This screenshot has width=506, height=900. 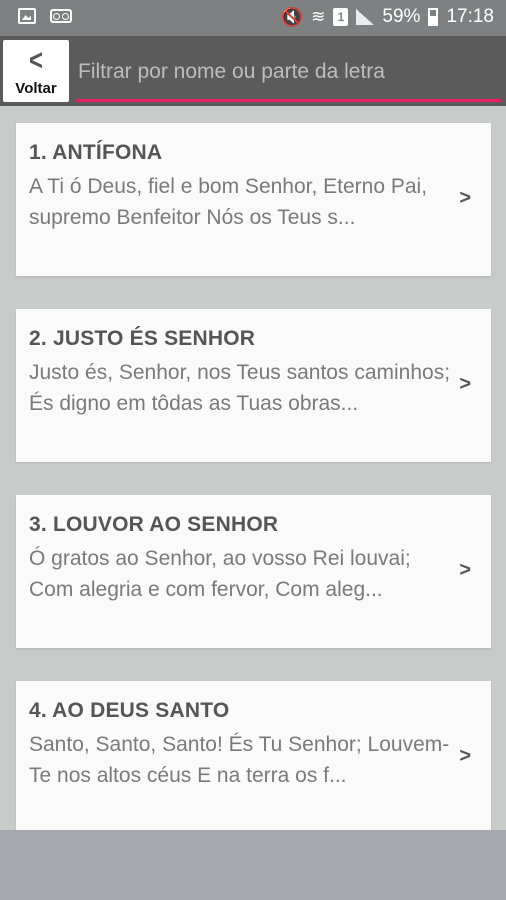 What do you see at coordinates (61, 16) in the screenshot?
I see `voicemail-icon` at bounding box center [61, 16].